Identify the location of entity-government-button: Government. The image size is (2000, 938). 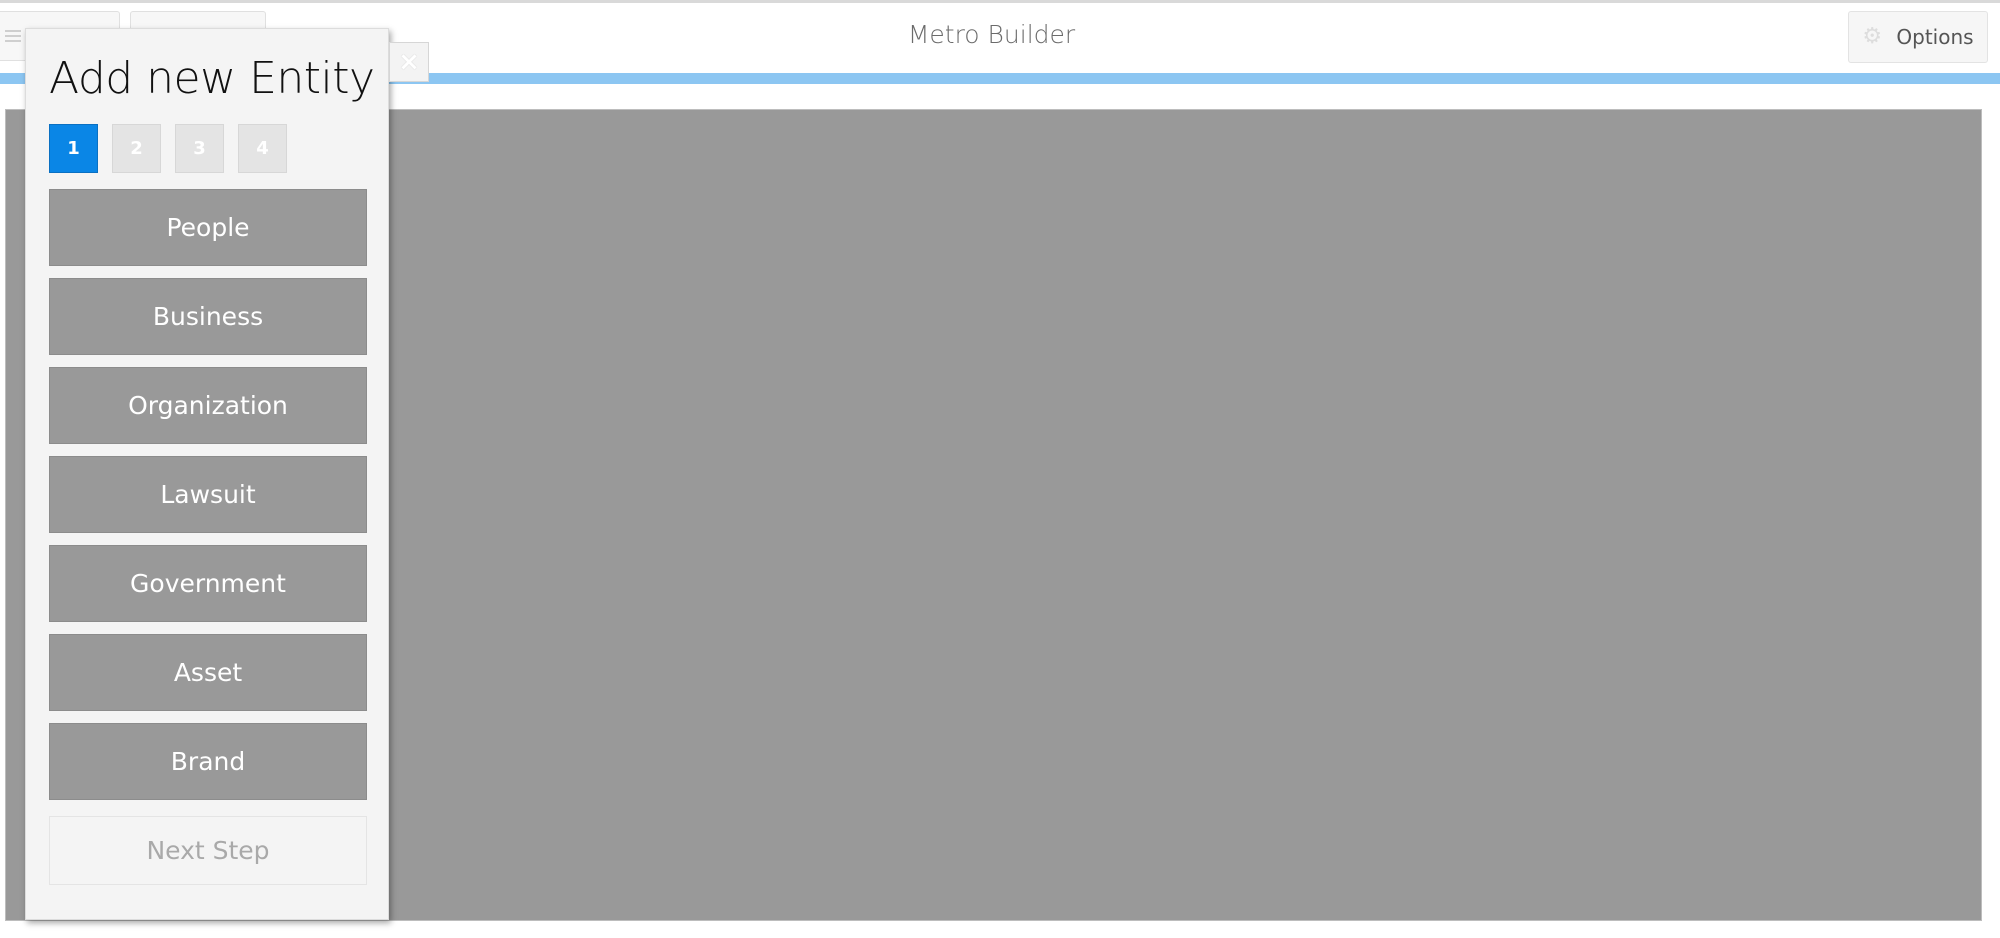
(208, 583).